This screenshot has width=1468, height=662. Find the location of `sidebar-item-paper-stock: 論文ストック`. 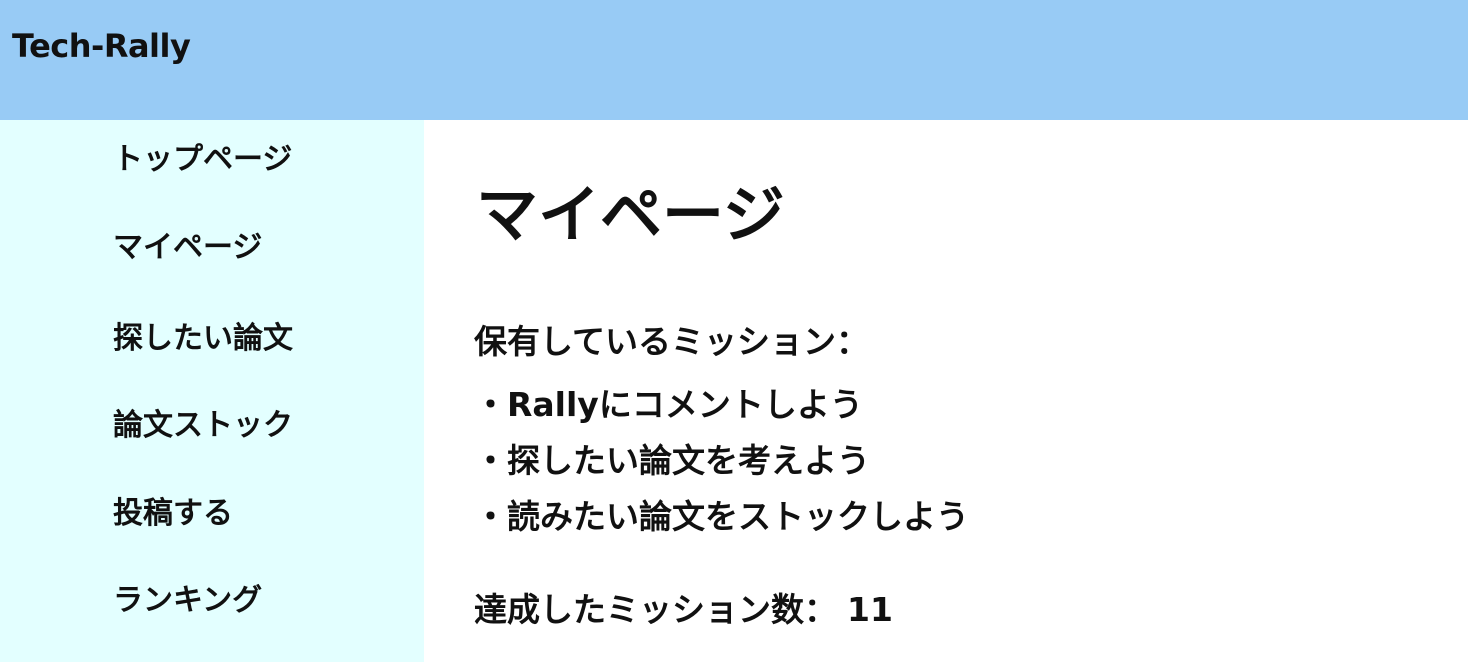

sidebar-item-paper-stock: 論文ストック is located at coordinates (203, 426).